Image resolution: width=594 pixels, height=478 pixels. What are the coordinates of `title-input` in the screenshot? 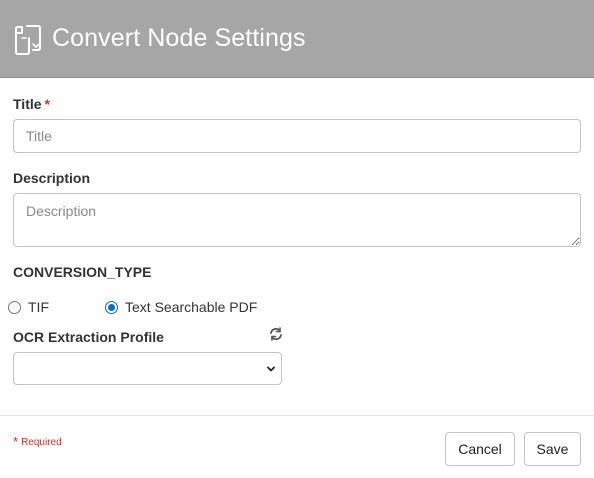 It's located at (297, 136).